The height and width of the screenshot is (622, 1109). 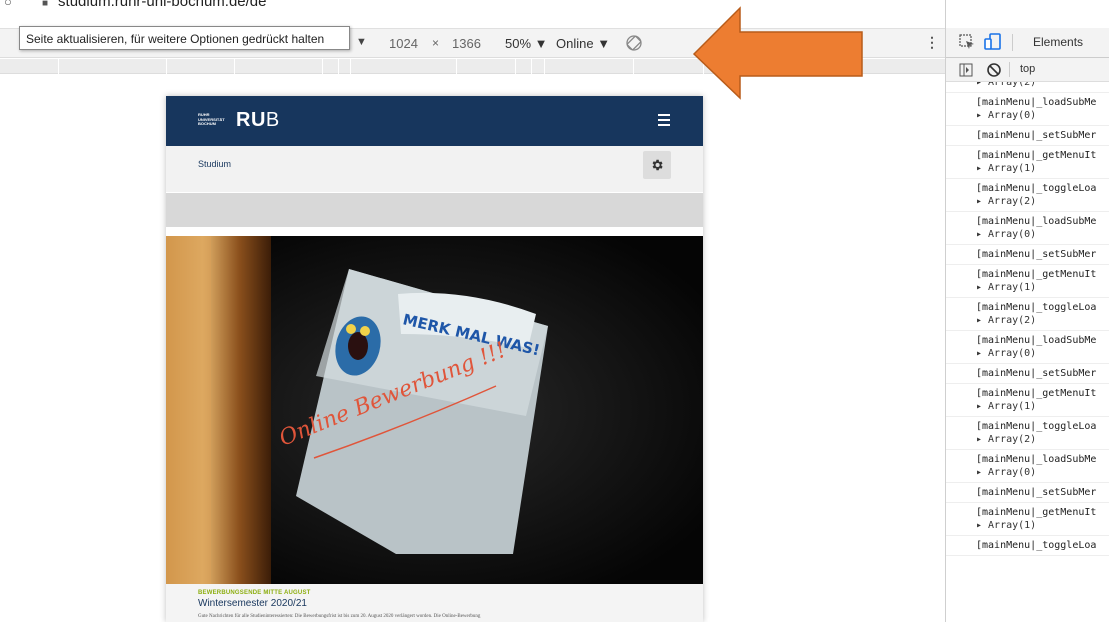 What do you see at coordinates (966, 70) in the screenshot?
I see `sidebar-toggle-icon` at bounding box center [966, 70].